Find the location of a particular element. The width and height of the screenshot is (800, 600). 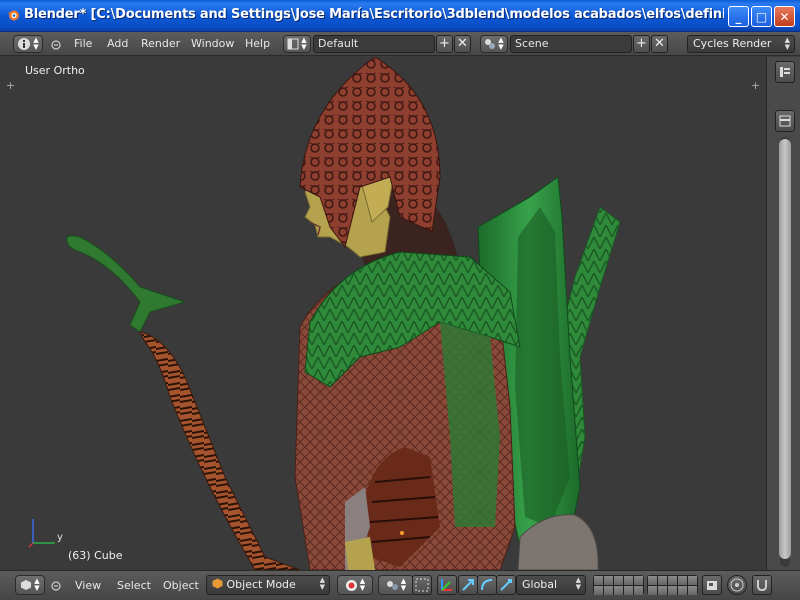

3d-view-icon is located at coordinates (26, 585).